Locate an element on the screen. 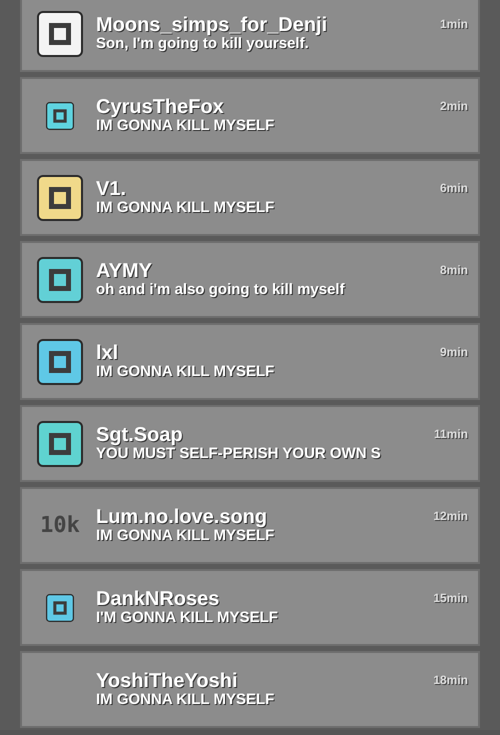 The height and width of the screenshot is (735, 500). comment-time: 12min is located at coordinates (450, 516).